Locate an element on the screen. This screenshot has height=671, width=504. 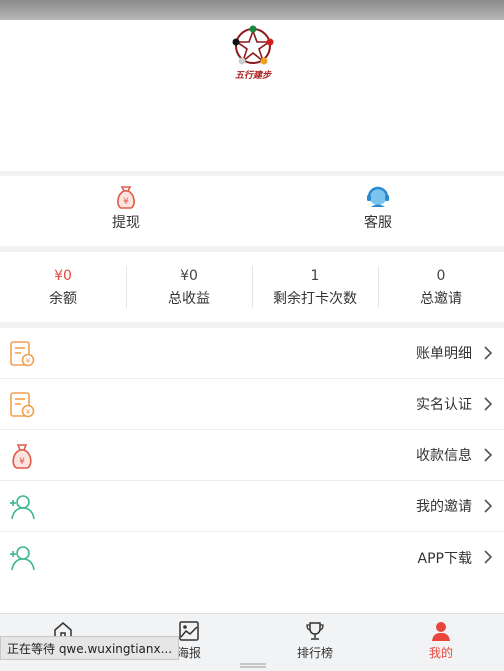
customer-service-button: 客服 is located at coordinates (378, 211).